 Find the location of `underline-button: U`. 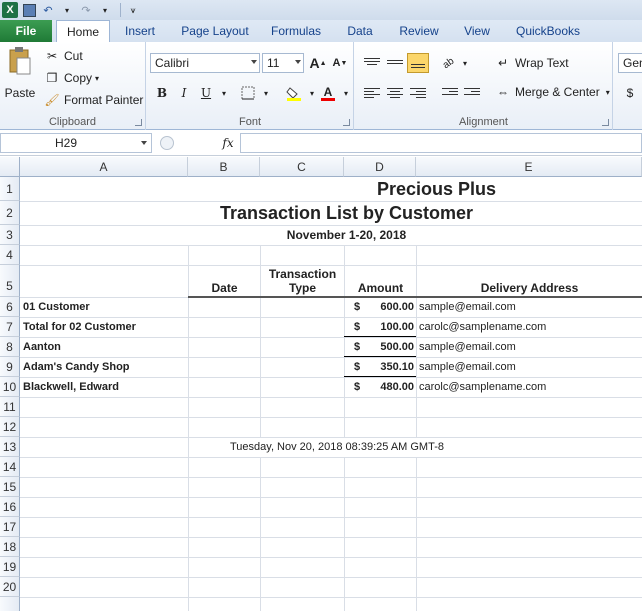

underline-button: U is located at coordinates (206, 93).